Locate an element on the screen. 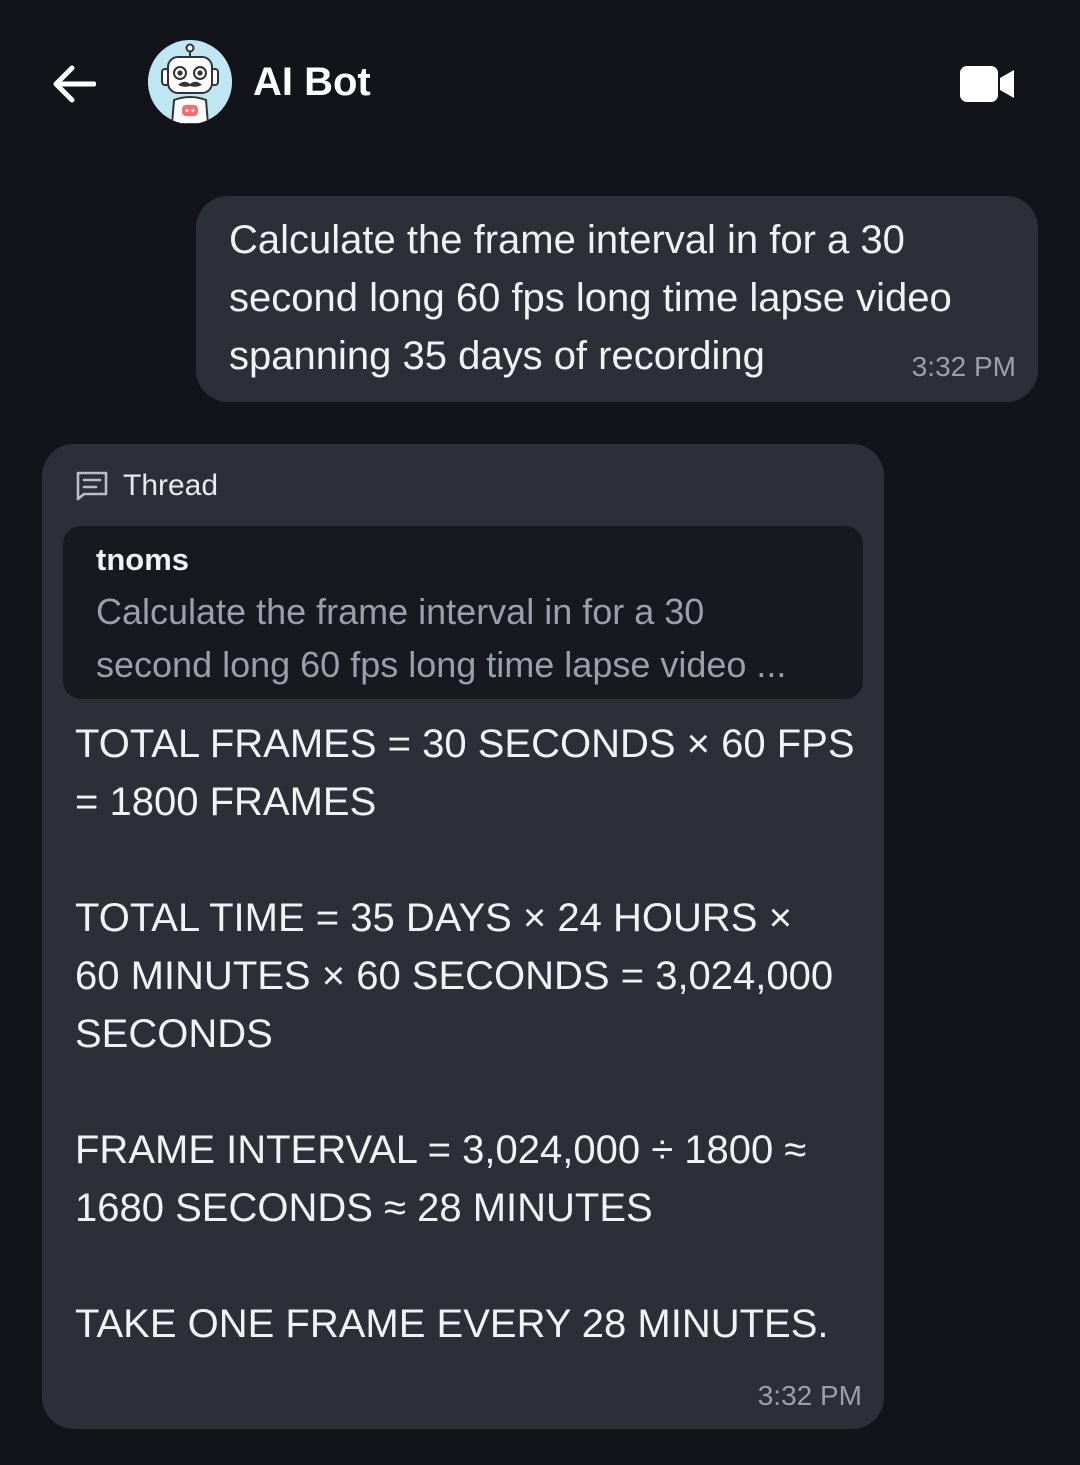  robot-avatar-icon is located at coordinates (190, 82).